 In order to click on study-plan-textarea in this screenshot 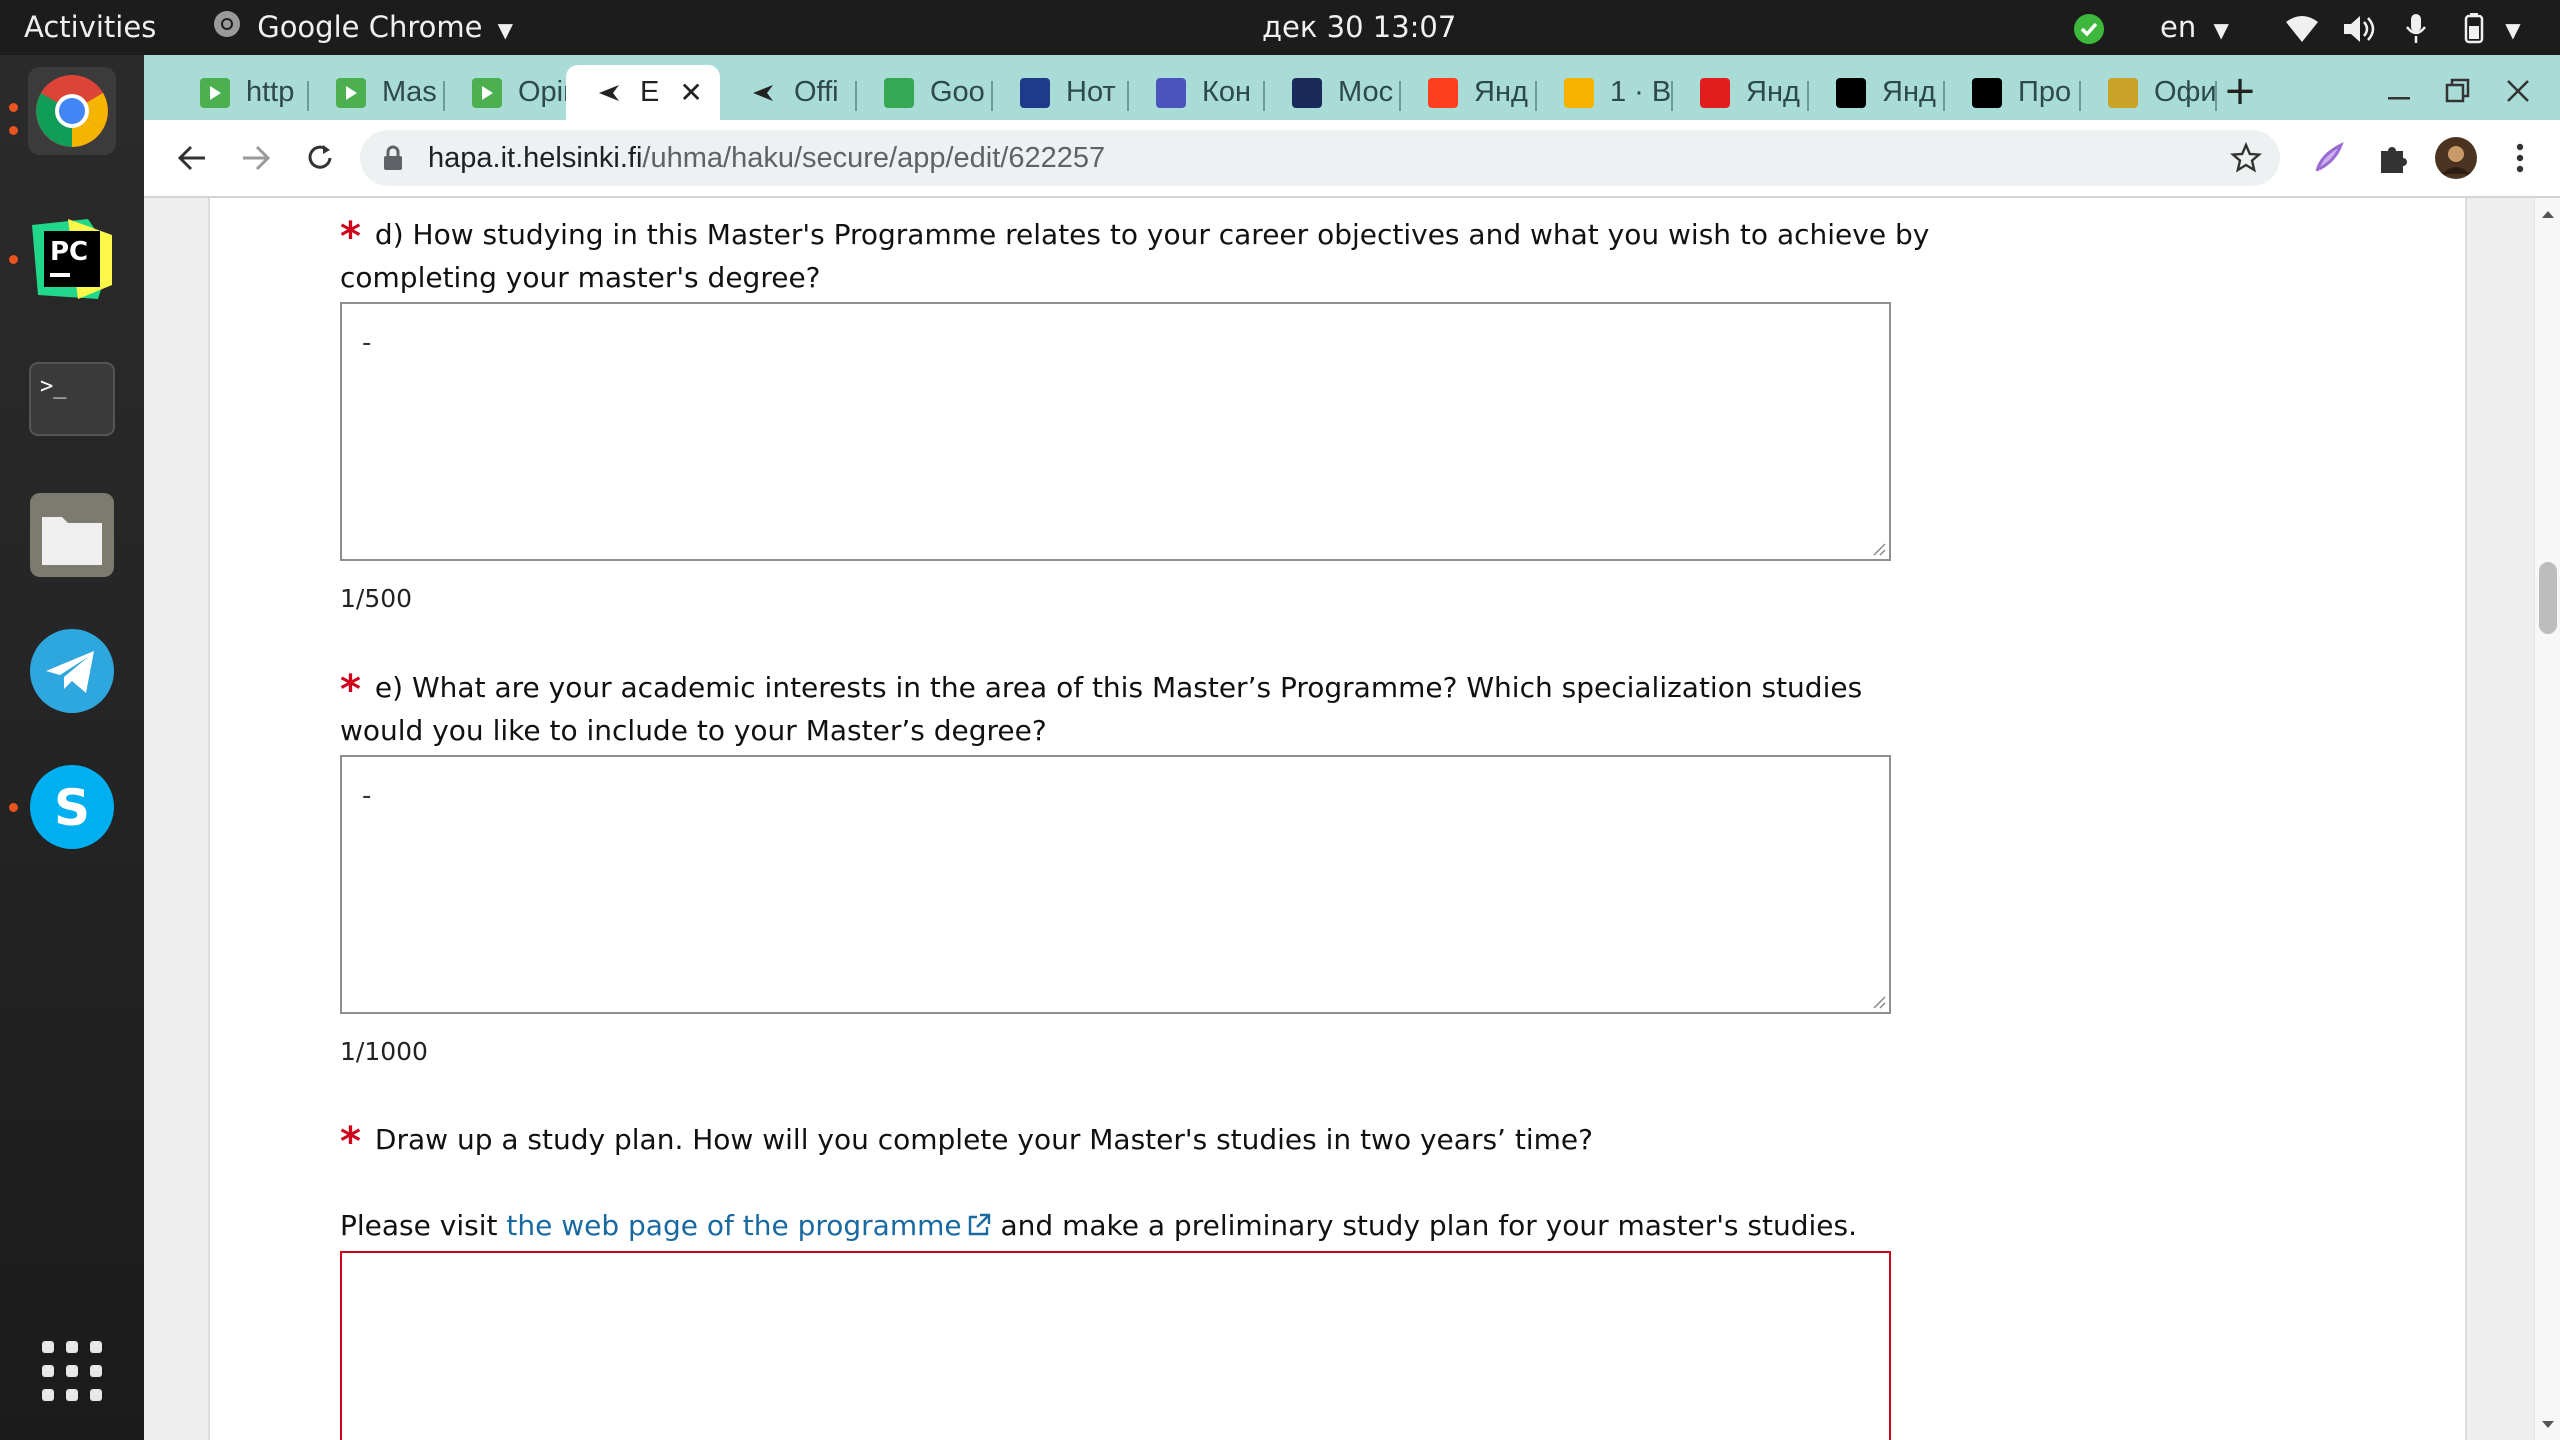, I will do `click(1115, 1345)`.